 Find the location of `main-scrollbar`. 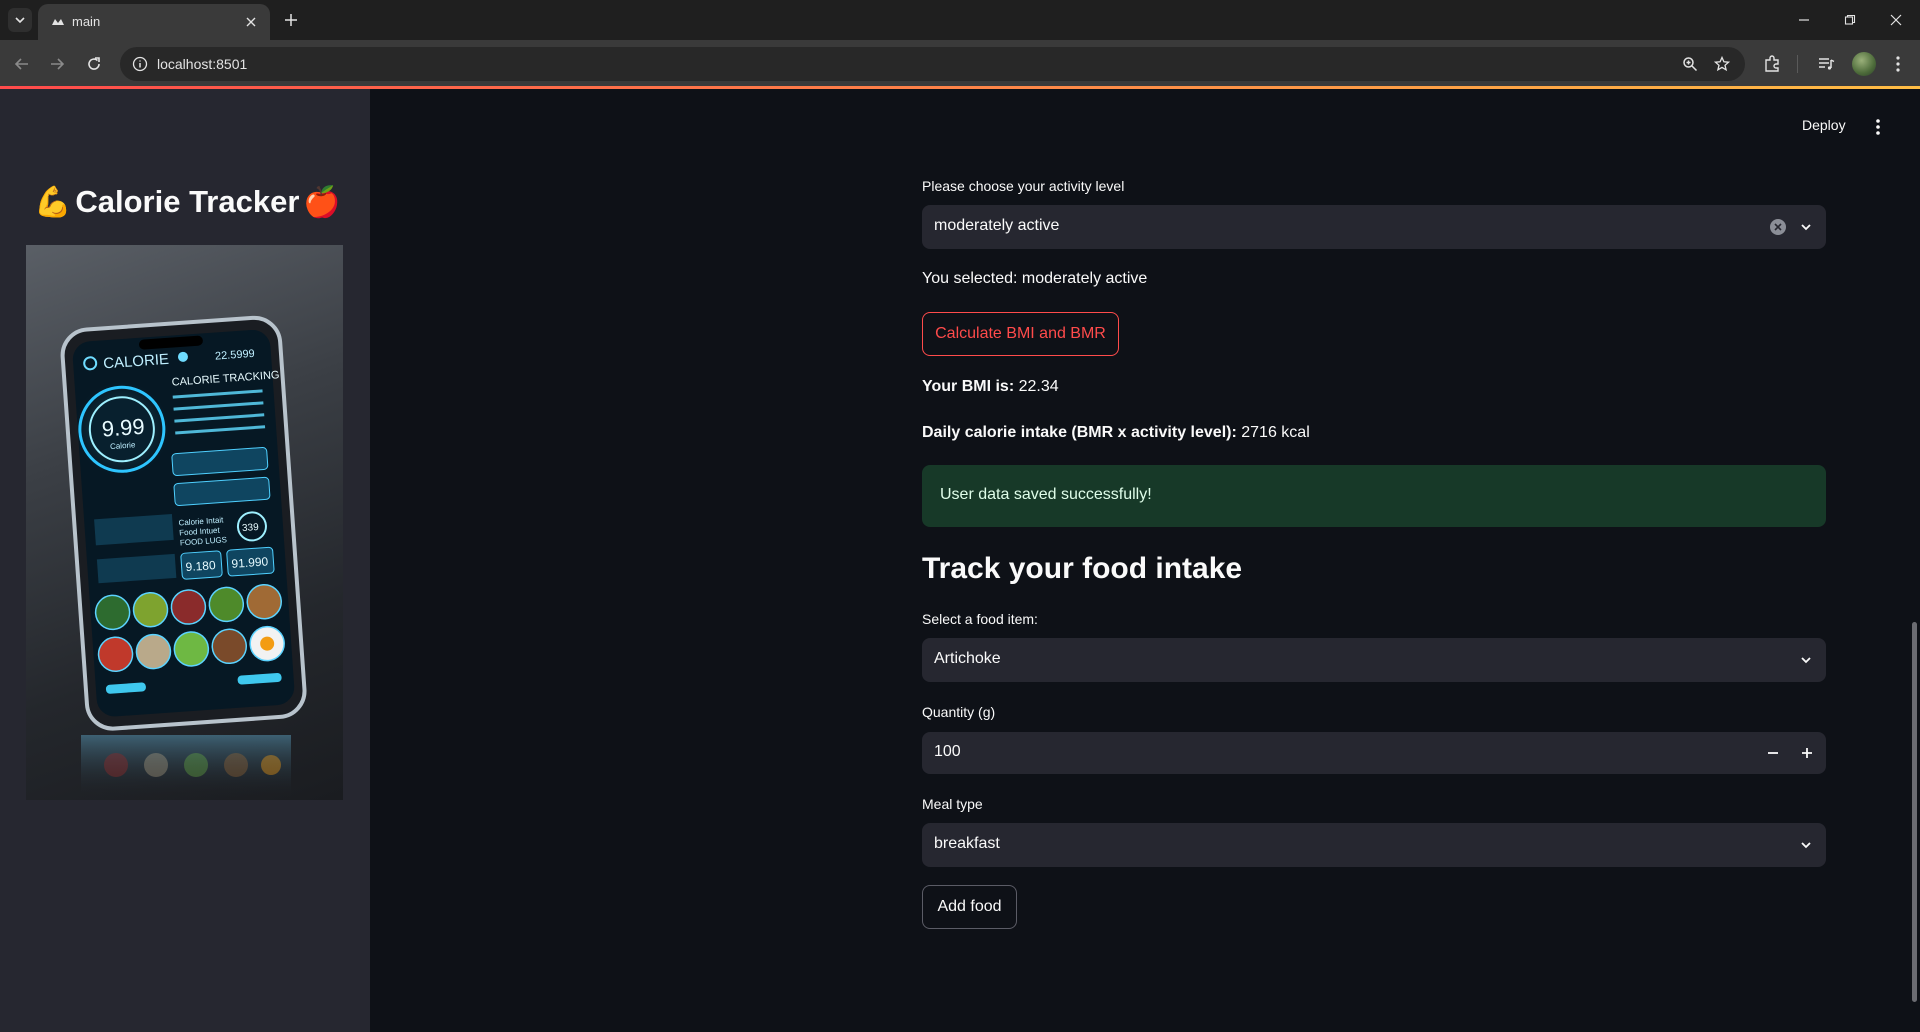

main-scrollbar is located at coordinates (1914, 812).